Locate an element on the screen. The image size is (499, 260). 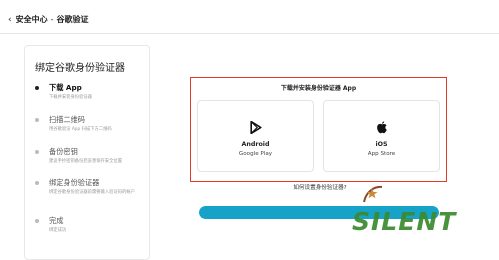
store-name: App Store is located at coordinates (381, 154).